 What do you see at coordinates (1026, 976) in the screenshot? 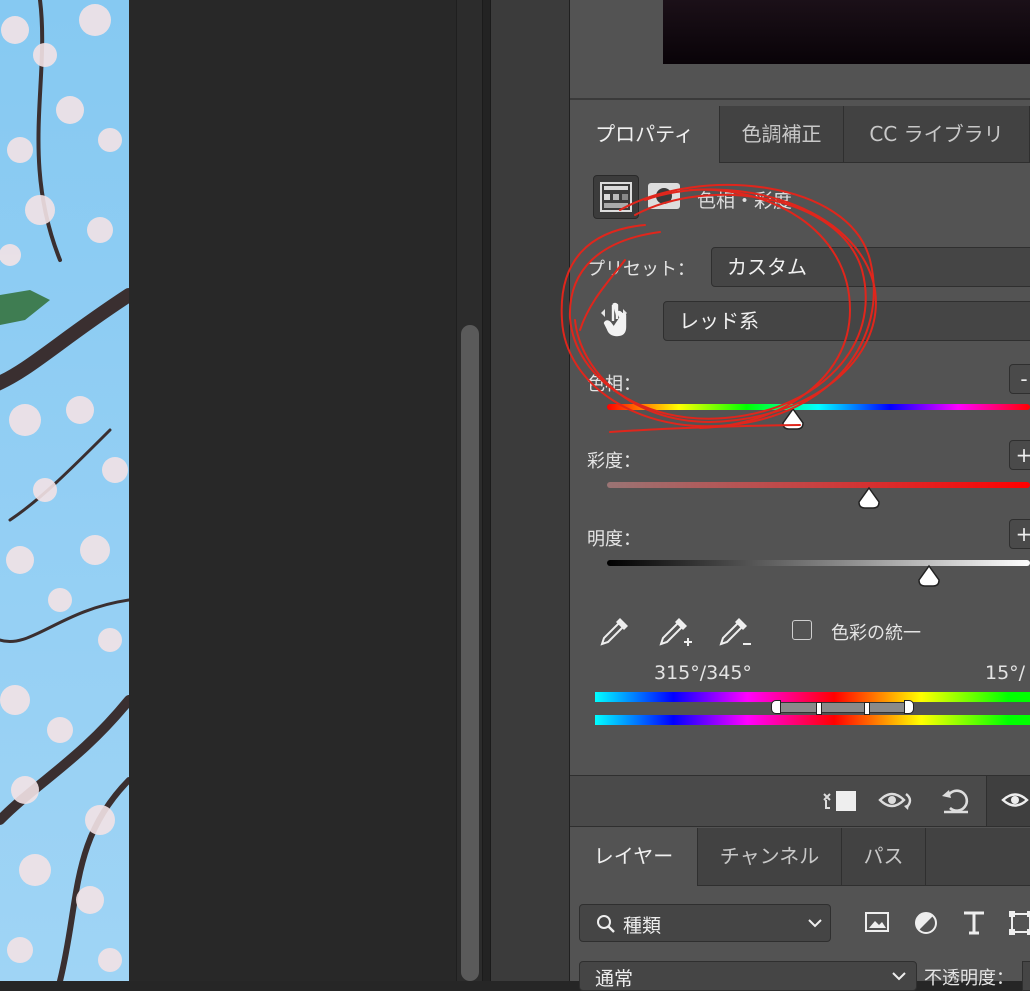
I see `opacity-field` at bounding box center [1026, 976].